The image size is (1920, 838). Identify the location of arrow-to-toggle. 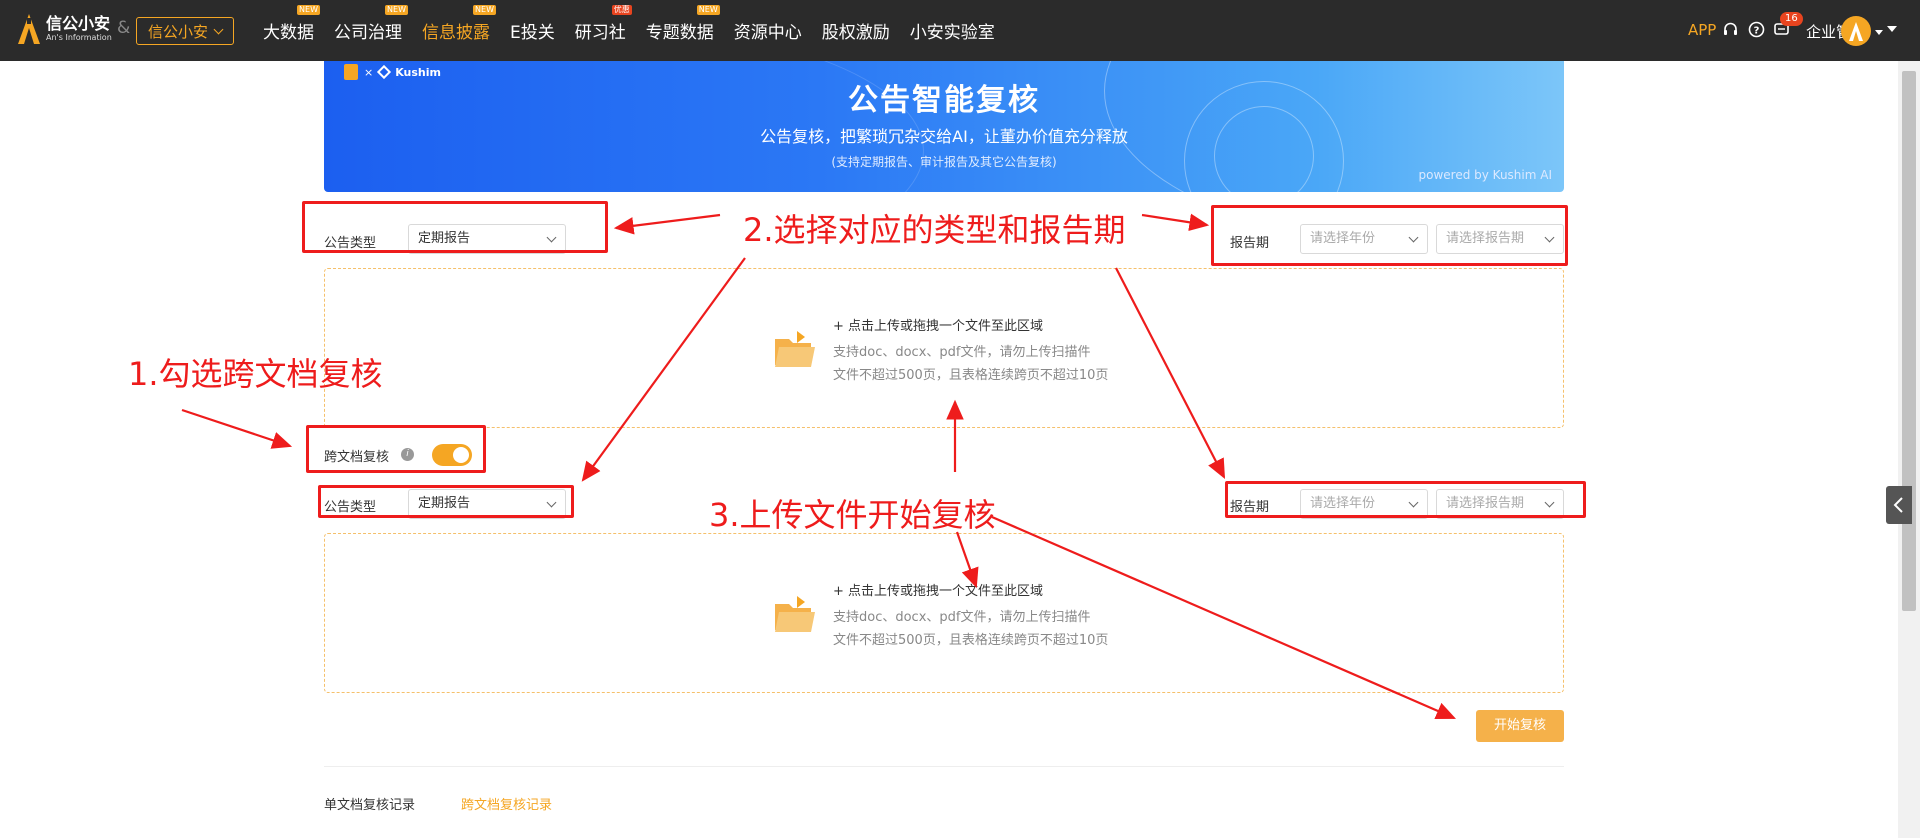
(237, 428).